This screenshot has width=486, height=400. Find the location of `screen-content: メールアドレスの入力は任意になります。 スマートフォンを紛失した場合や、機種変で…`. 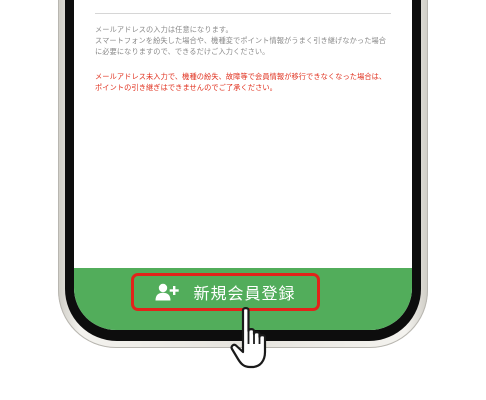

screen-content: メールアドレスの入力は任意になります。 スマートフォンを紛失した場合や、機種変で… is located at coordinates (243, 46).